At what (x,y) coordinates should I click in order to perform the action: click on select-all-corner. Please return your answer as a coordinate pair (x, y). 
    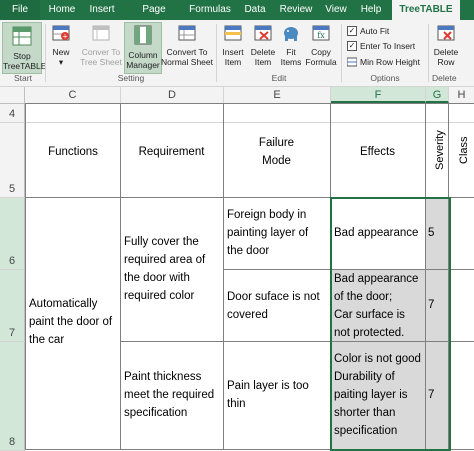
    Looking at the image, I should click on (12, 95).